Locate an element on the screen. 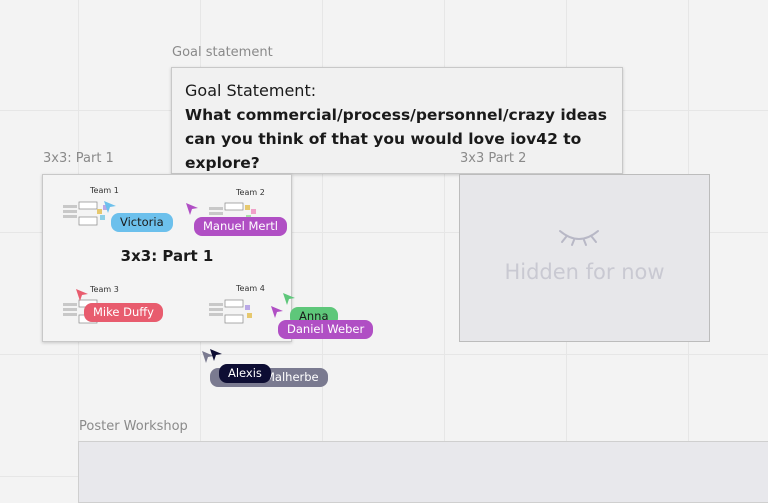 Image resolution: width=768 pixels, height=503 pixels. team-4-label: Team 4 is located at coordinates (250, 288).